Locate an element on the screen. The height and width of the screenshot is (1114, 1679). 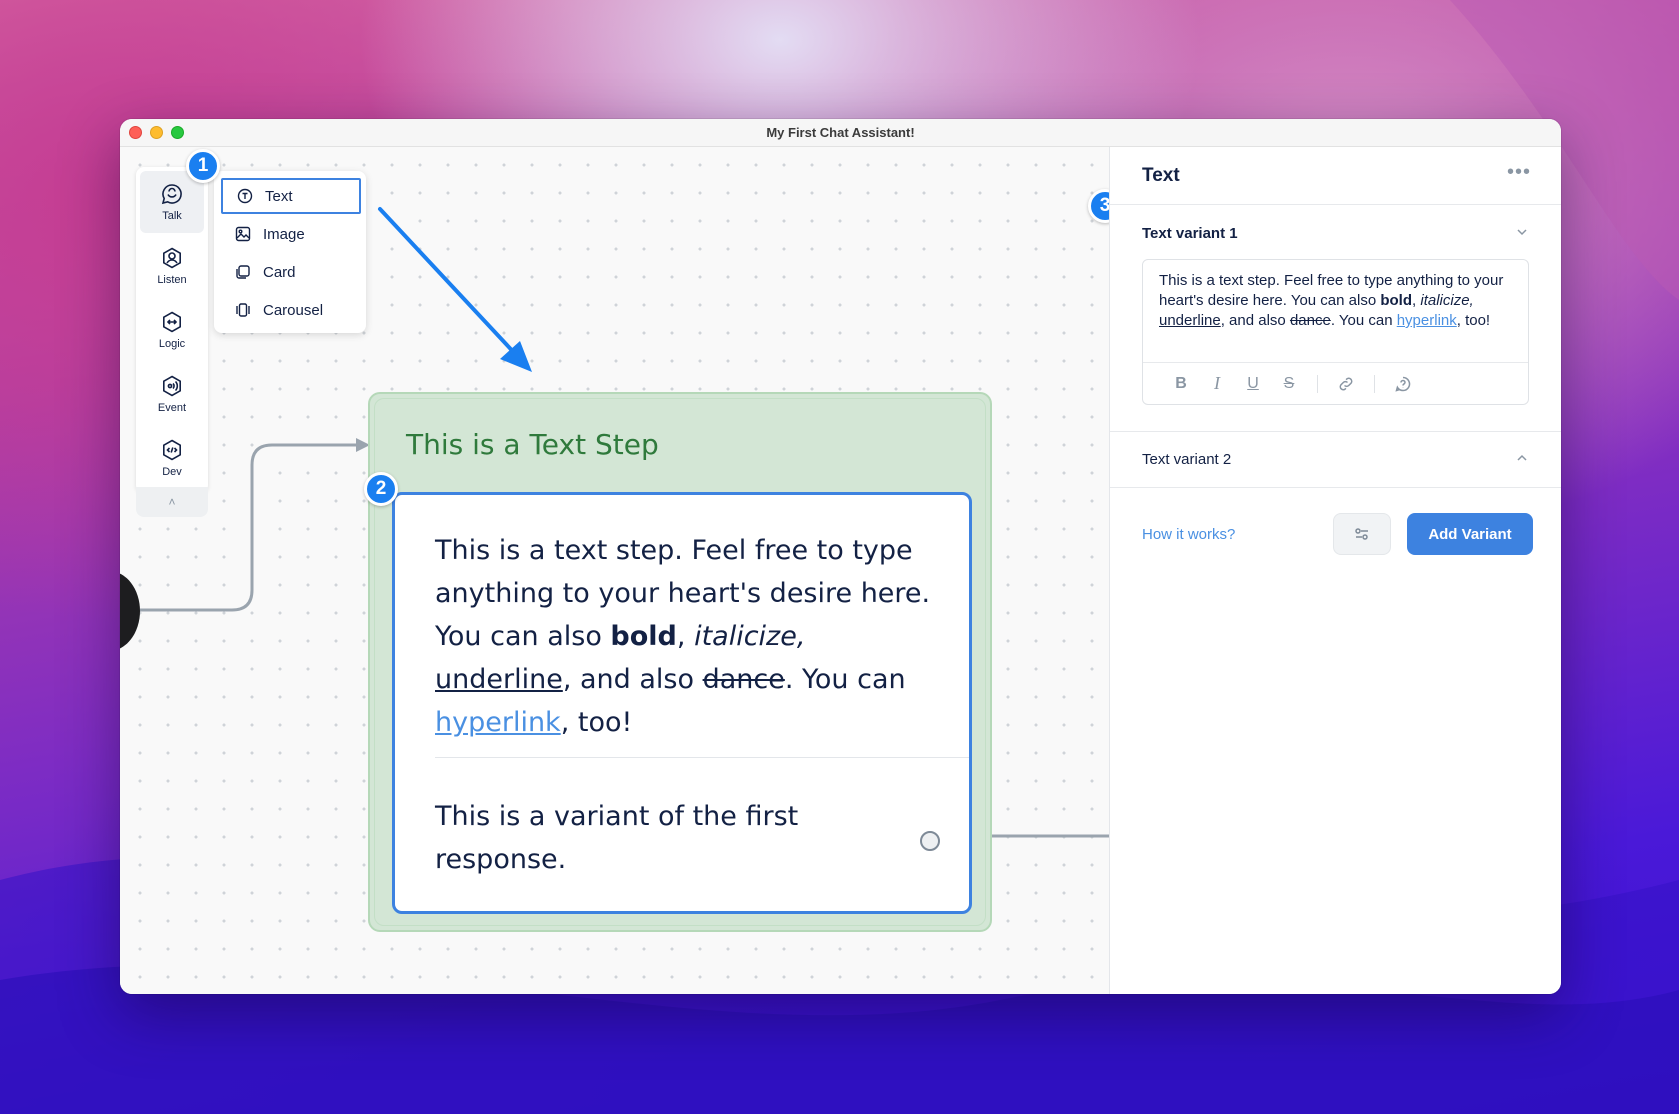
code-icon is located at coordinates (172, 450).